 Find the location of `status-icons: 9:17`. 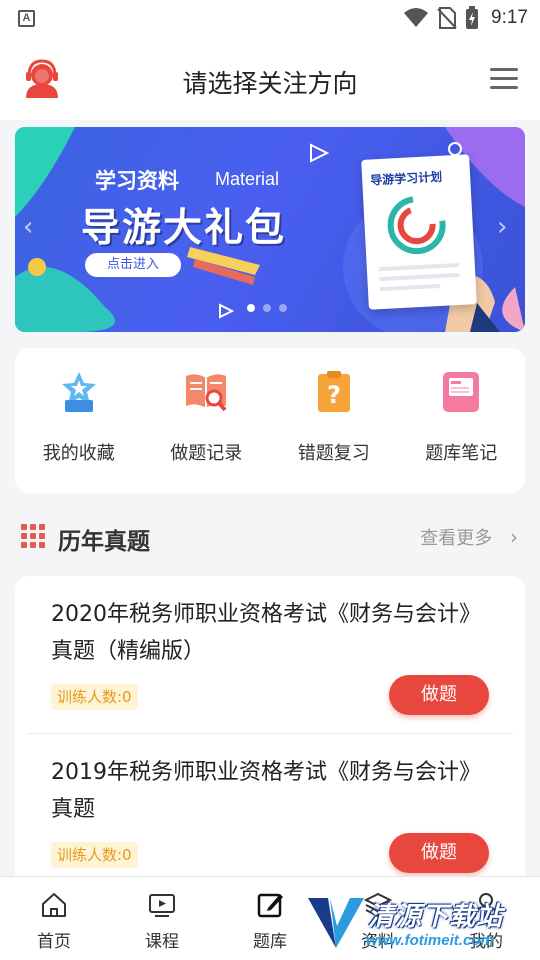

status-icons: 9:17 is located at coordinates (465, 18).